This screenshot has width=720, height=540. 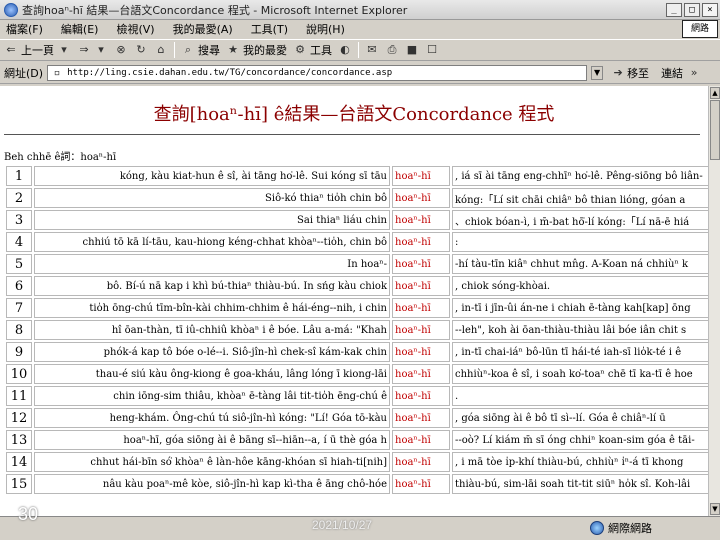 What do you see at coordinates (432, 50) in the screenshot?
I see `messenger-icon: ☐` at bounding box center [432, 50].